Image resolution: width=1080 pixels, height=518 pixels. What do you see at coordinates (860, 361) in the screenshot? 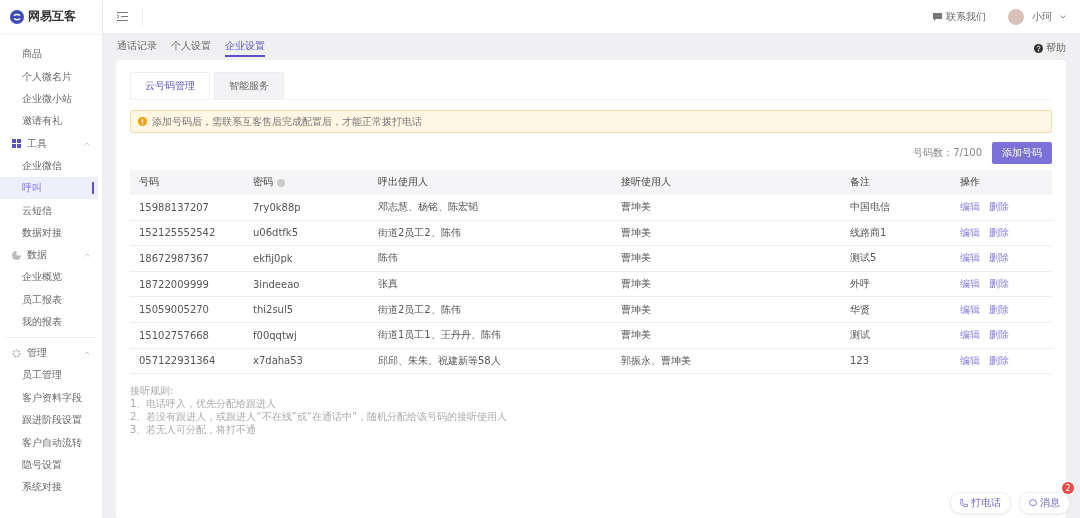
I see `table-cell-text: 123` at bounding box center [860, 361].